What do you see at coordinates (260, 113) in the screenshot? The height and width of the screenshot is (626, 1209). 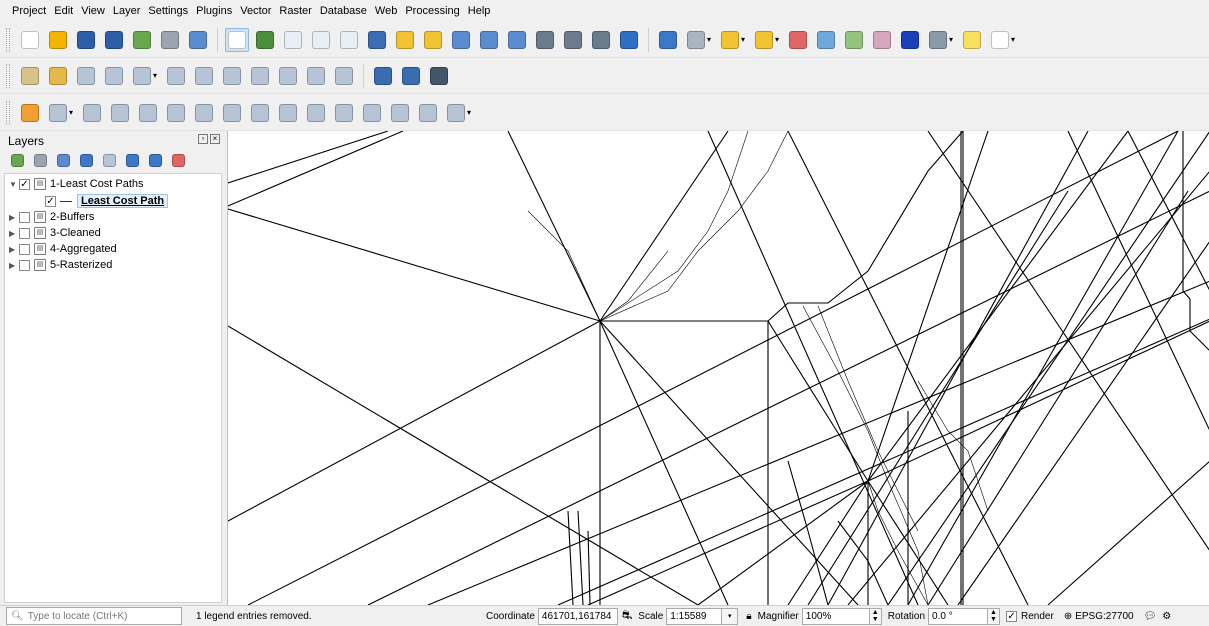 I see `reverse-line-button` at bounding box center [260, 113].